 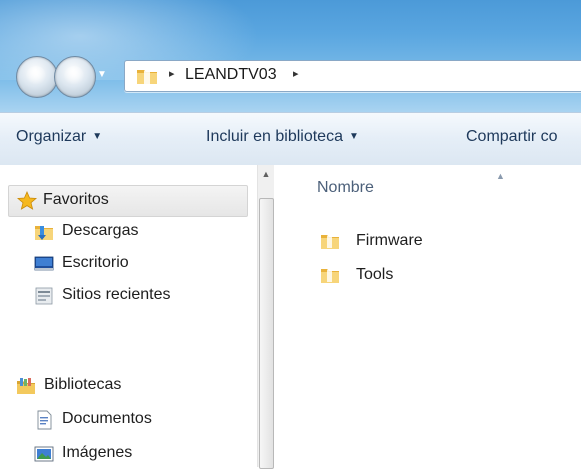 I want to click on sort-ascending-icon: ▲, so click(x=500, y=176).